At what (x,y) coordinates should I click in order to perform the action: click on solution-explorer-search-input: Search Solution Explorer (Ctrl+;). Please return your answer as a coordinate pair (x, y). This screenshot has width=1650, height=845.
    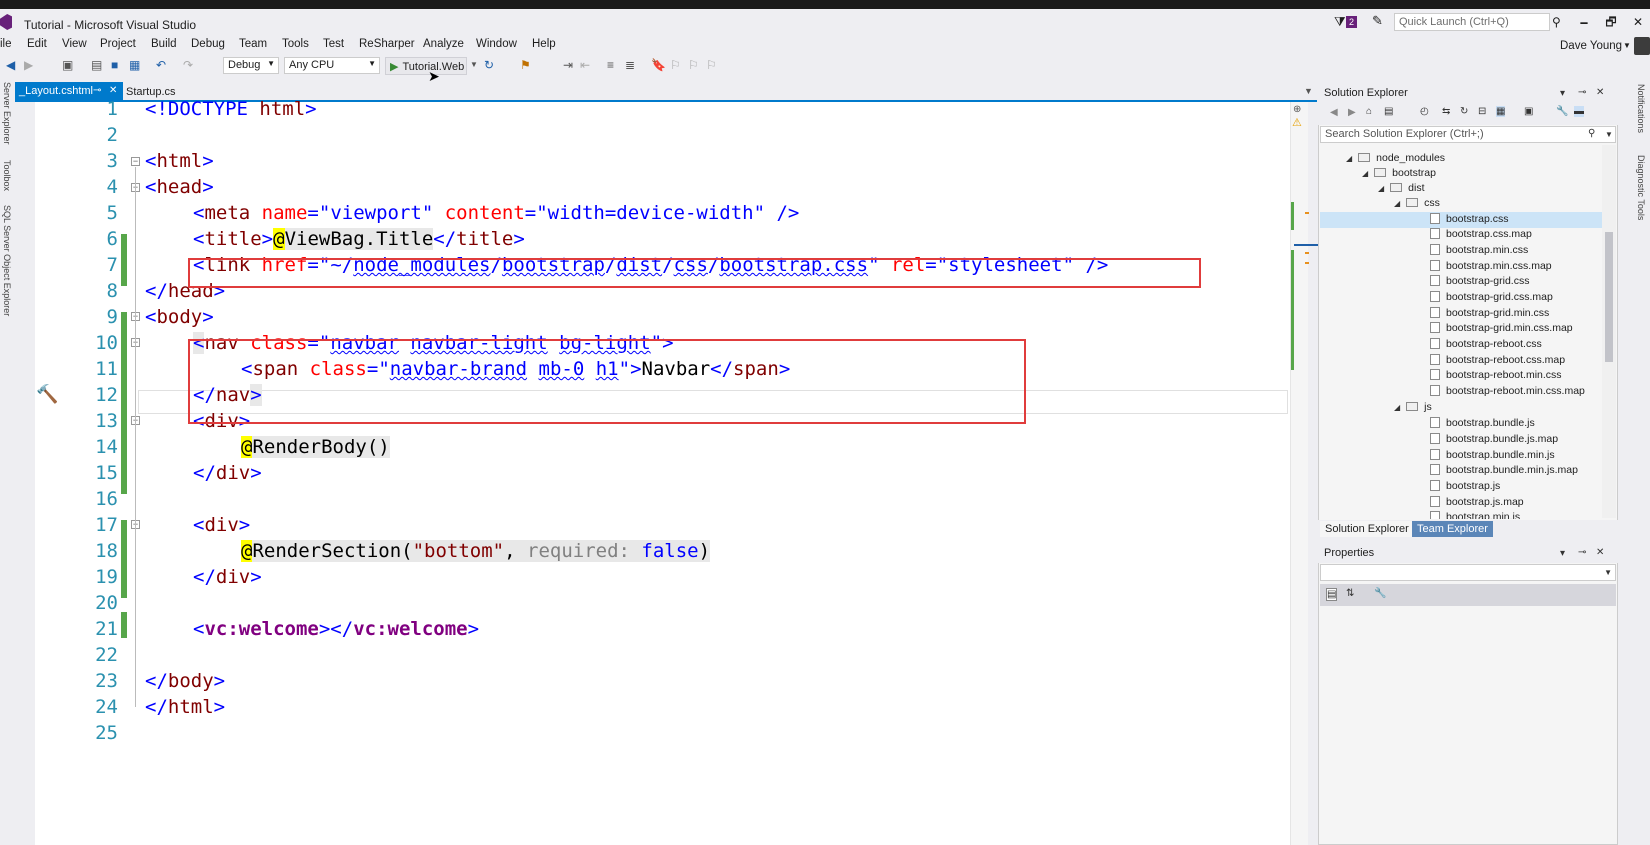
    Looking at the image, I should click on (1468, 134).